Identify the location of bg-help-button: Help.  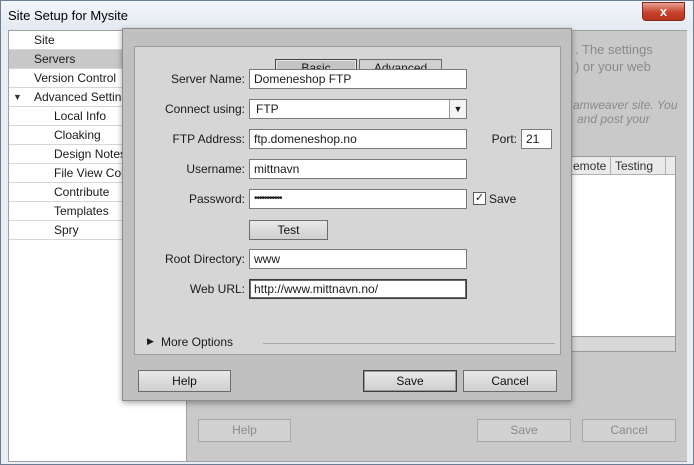
(244, 430).